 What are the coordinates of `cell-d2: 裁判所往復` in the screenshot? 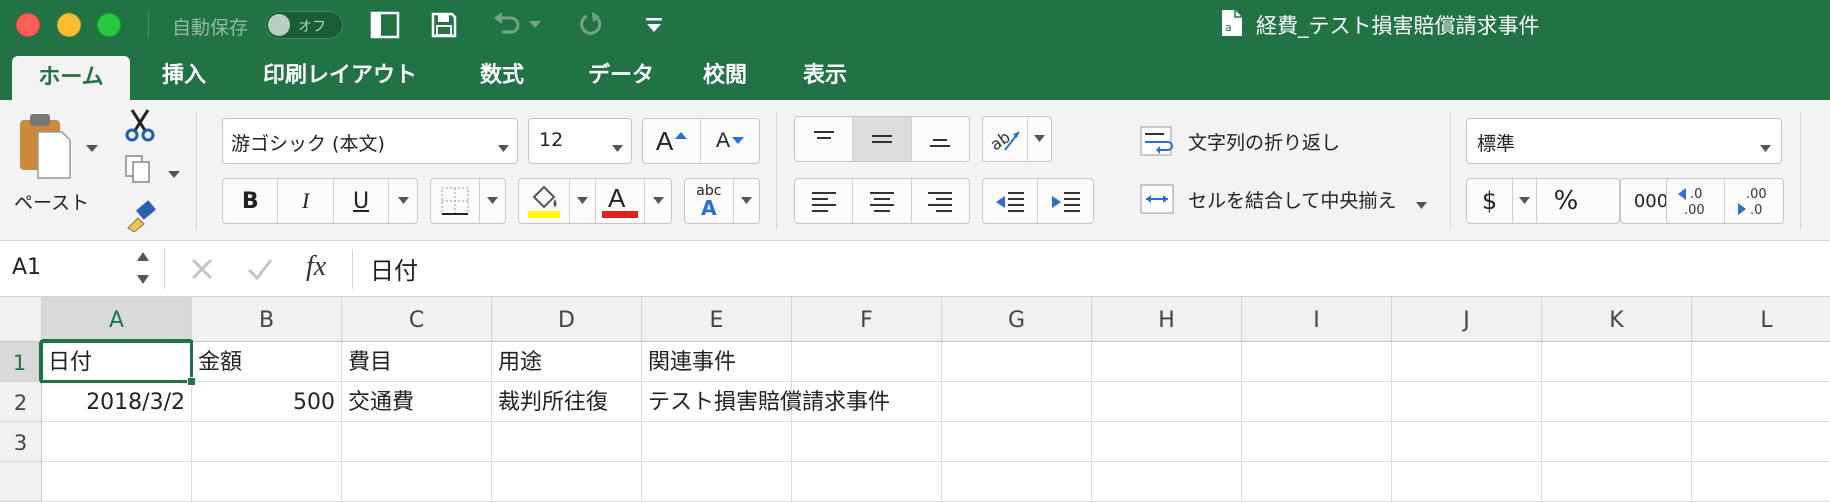 It's located at (567, 402).